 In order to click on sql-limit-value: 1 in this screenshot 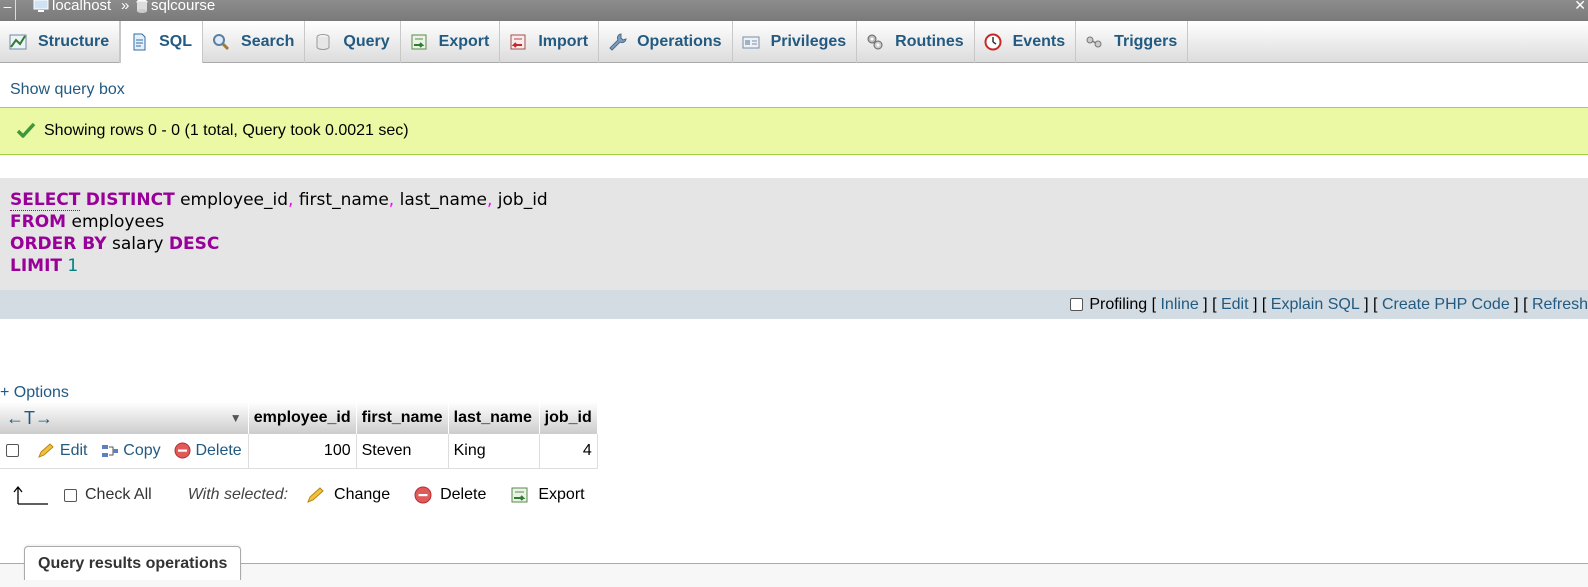, I will do `click(73, 266)`.